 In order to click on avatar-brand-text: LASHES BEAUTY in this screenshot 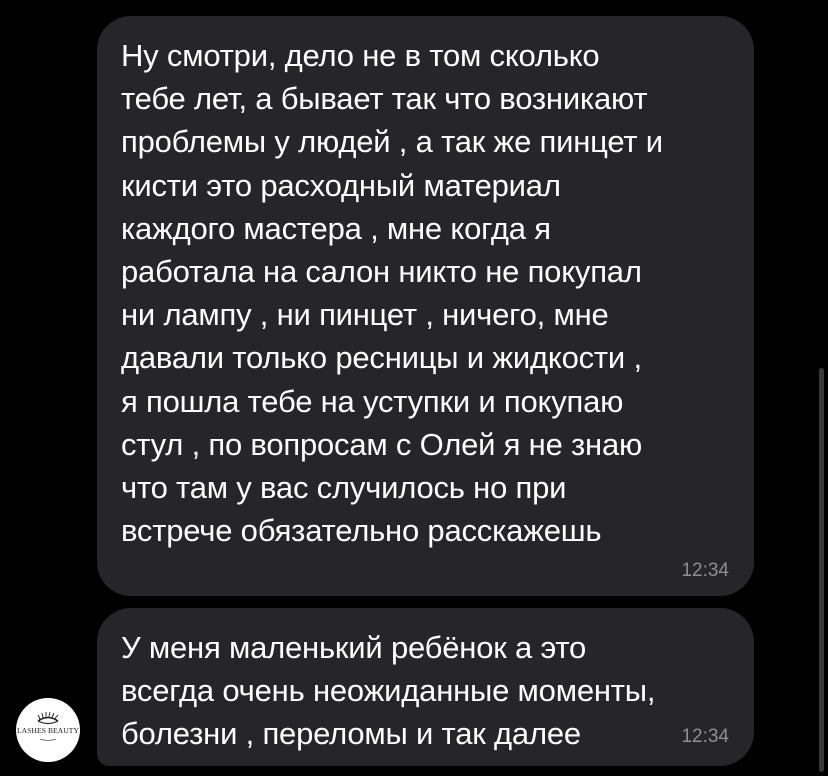, I will do `click(48, 730)`.